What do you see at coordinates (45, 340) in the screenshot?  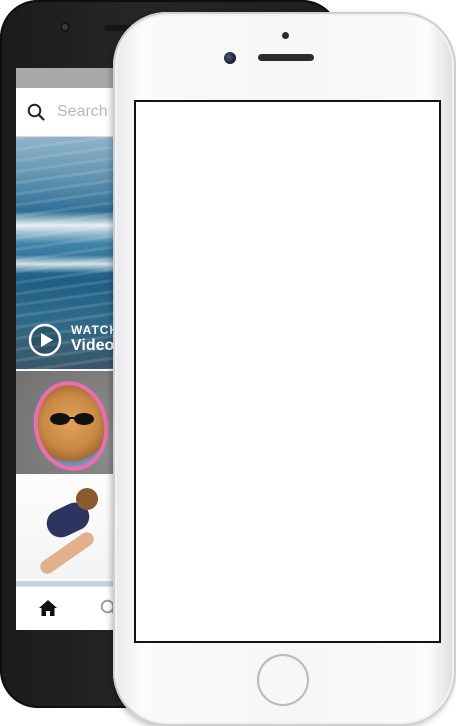 I see `play-circle-icon` at bounding box center [45, 340].